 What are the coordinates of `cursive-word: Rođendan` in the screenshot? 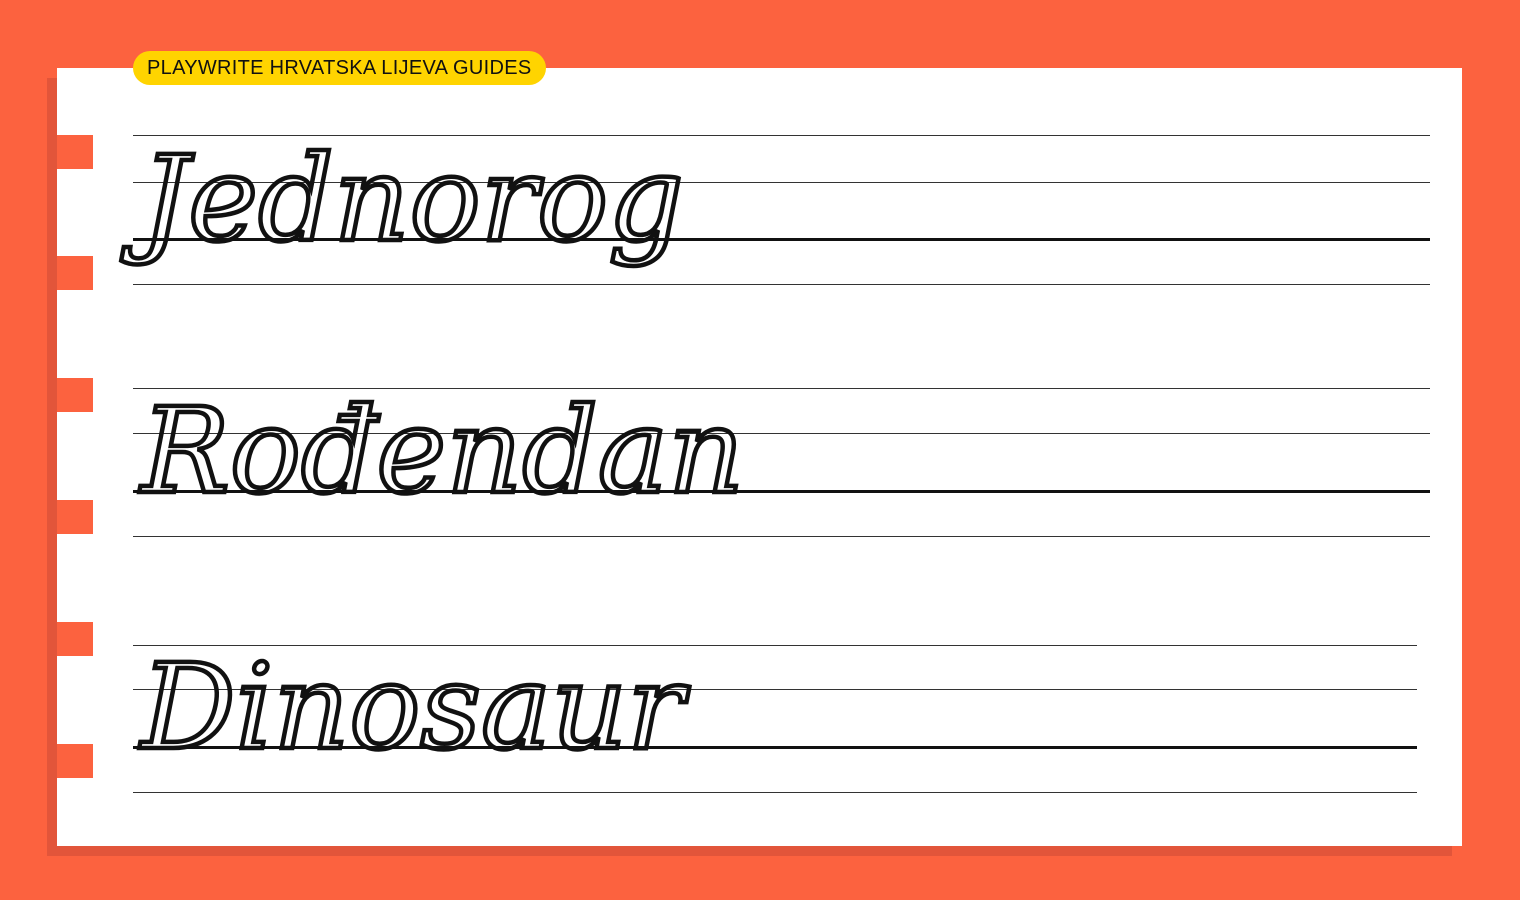 It's located at (442, 451).